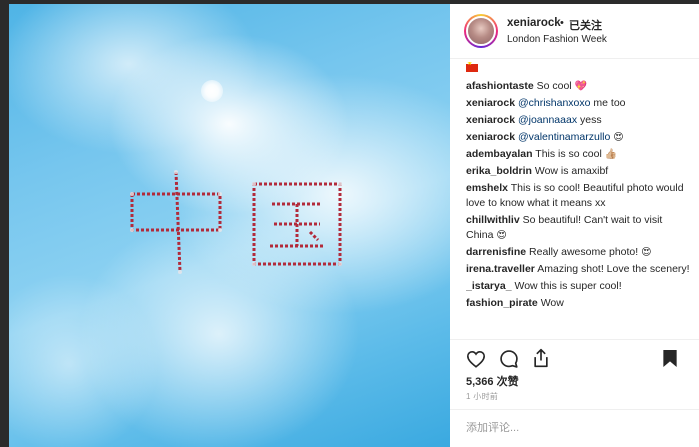  What do you see at coordinates (496, 252) in the screenshot?
I see `comment-user: darrenisfine` at bounding box center [496, 252].